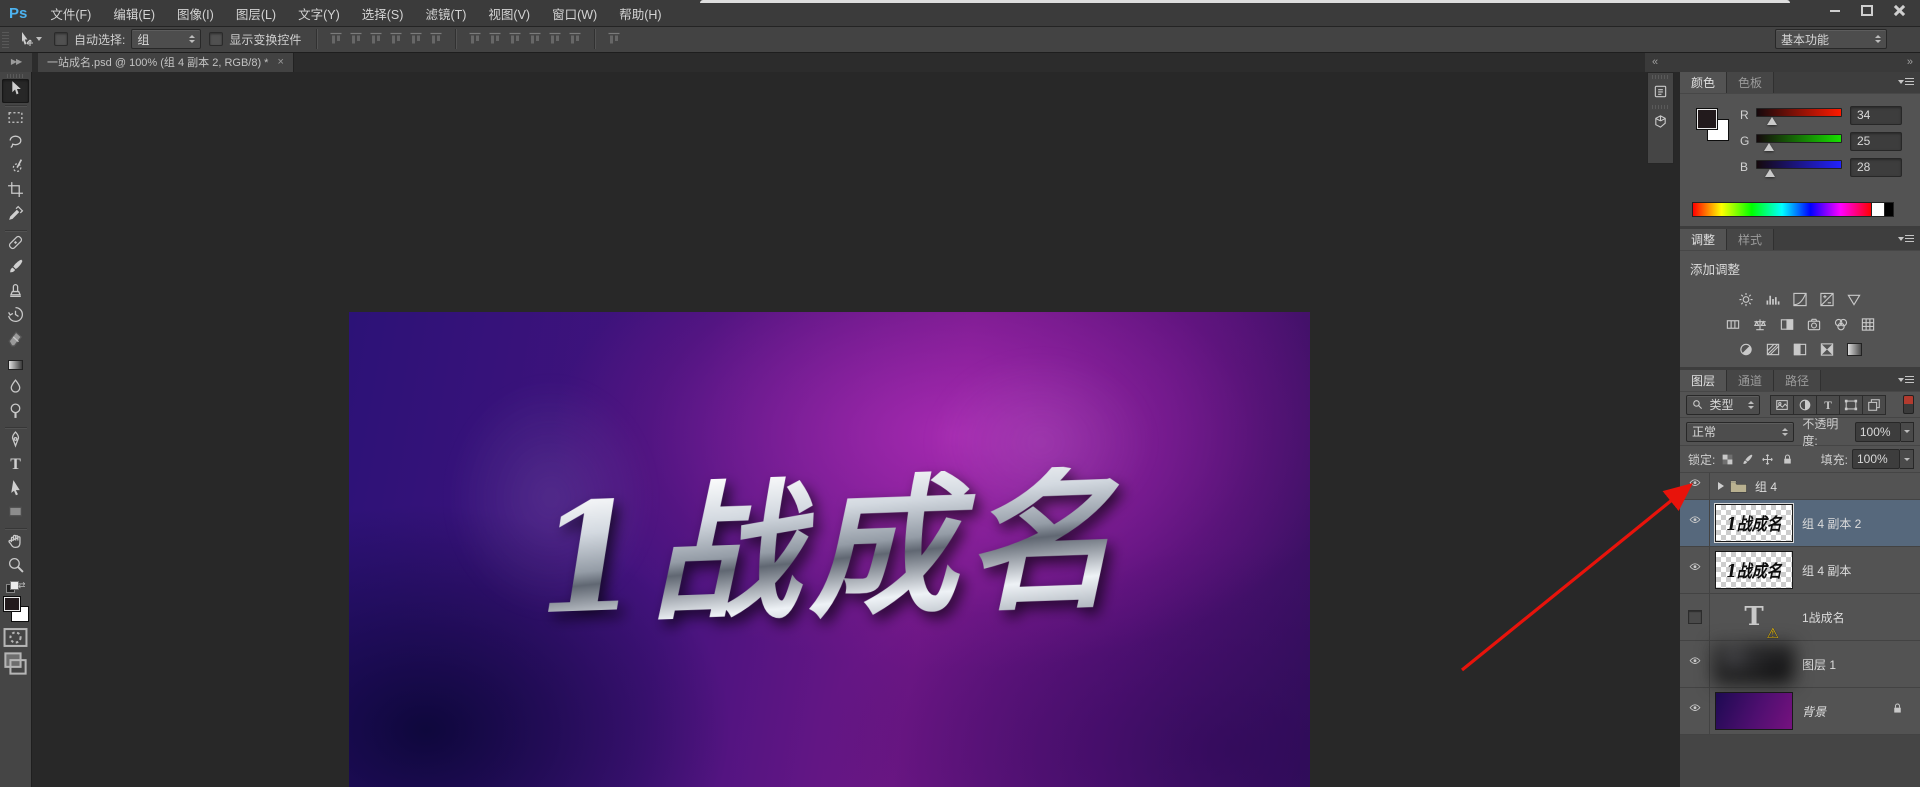  What do you see at coordinates (1876, 115) in the screenshot?
I see `channel-value-input: 34` at bounding box center [1876, 115].